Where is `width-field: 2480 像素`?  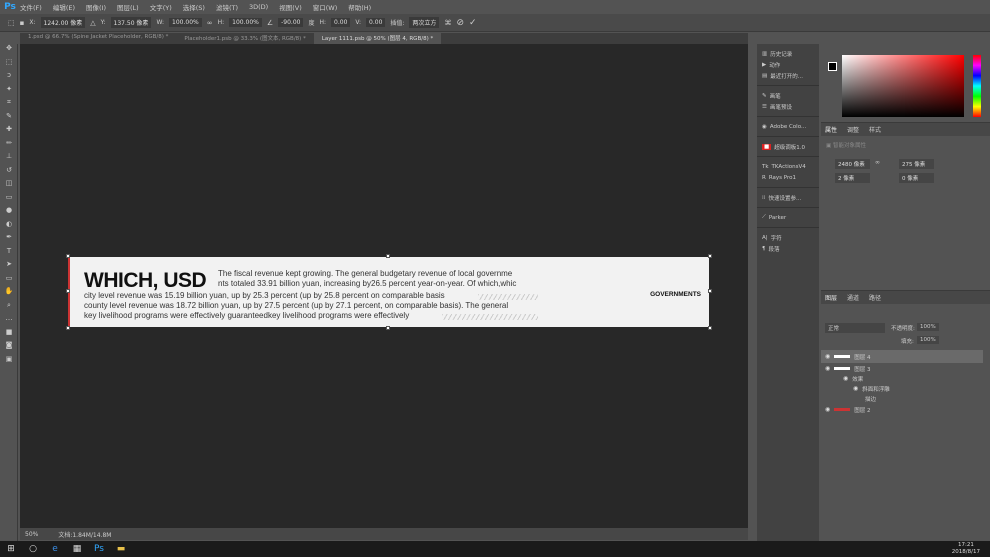 width-field: 2480 像素 is located at coordinates (852, 164).